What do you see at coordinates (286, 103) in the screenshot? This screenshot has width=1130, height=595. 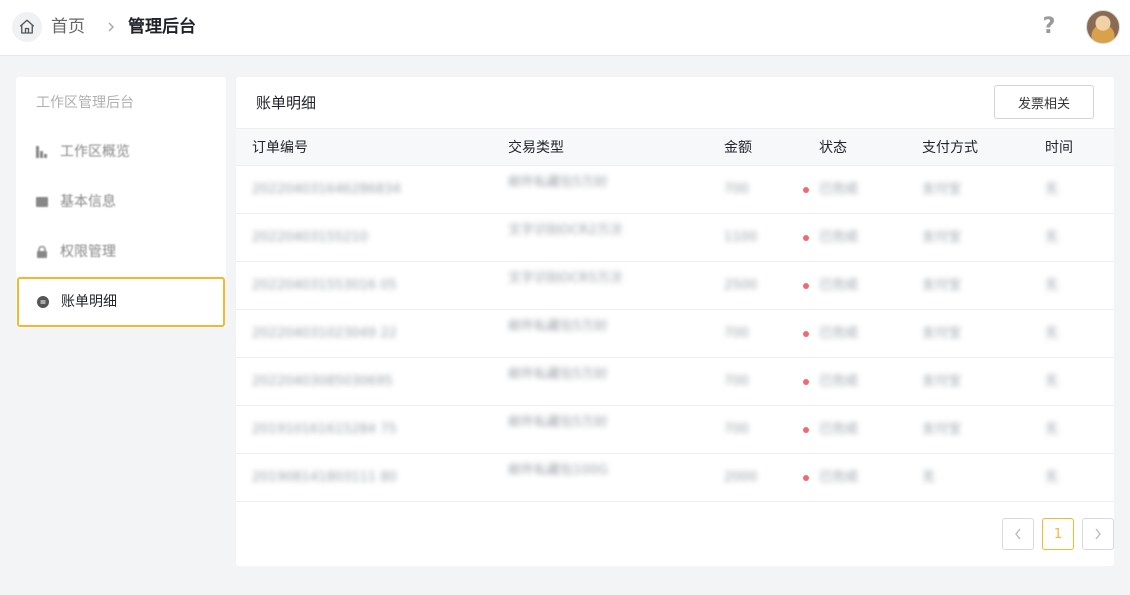 I see `page-title: 账单明细` at bounding box center [286, 103].